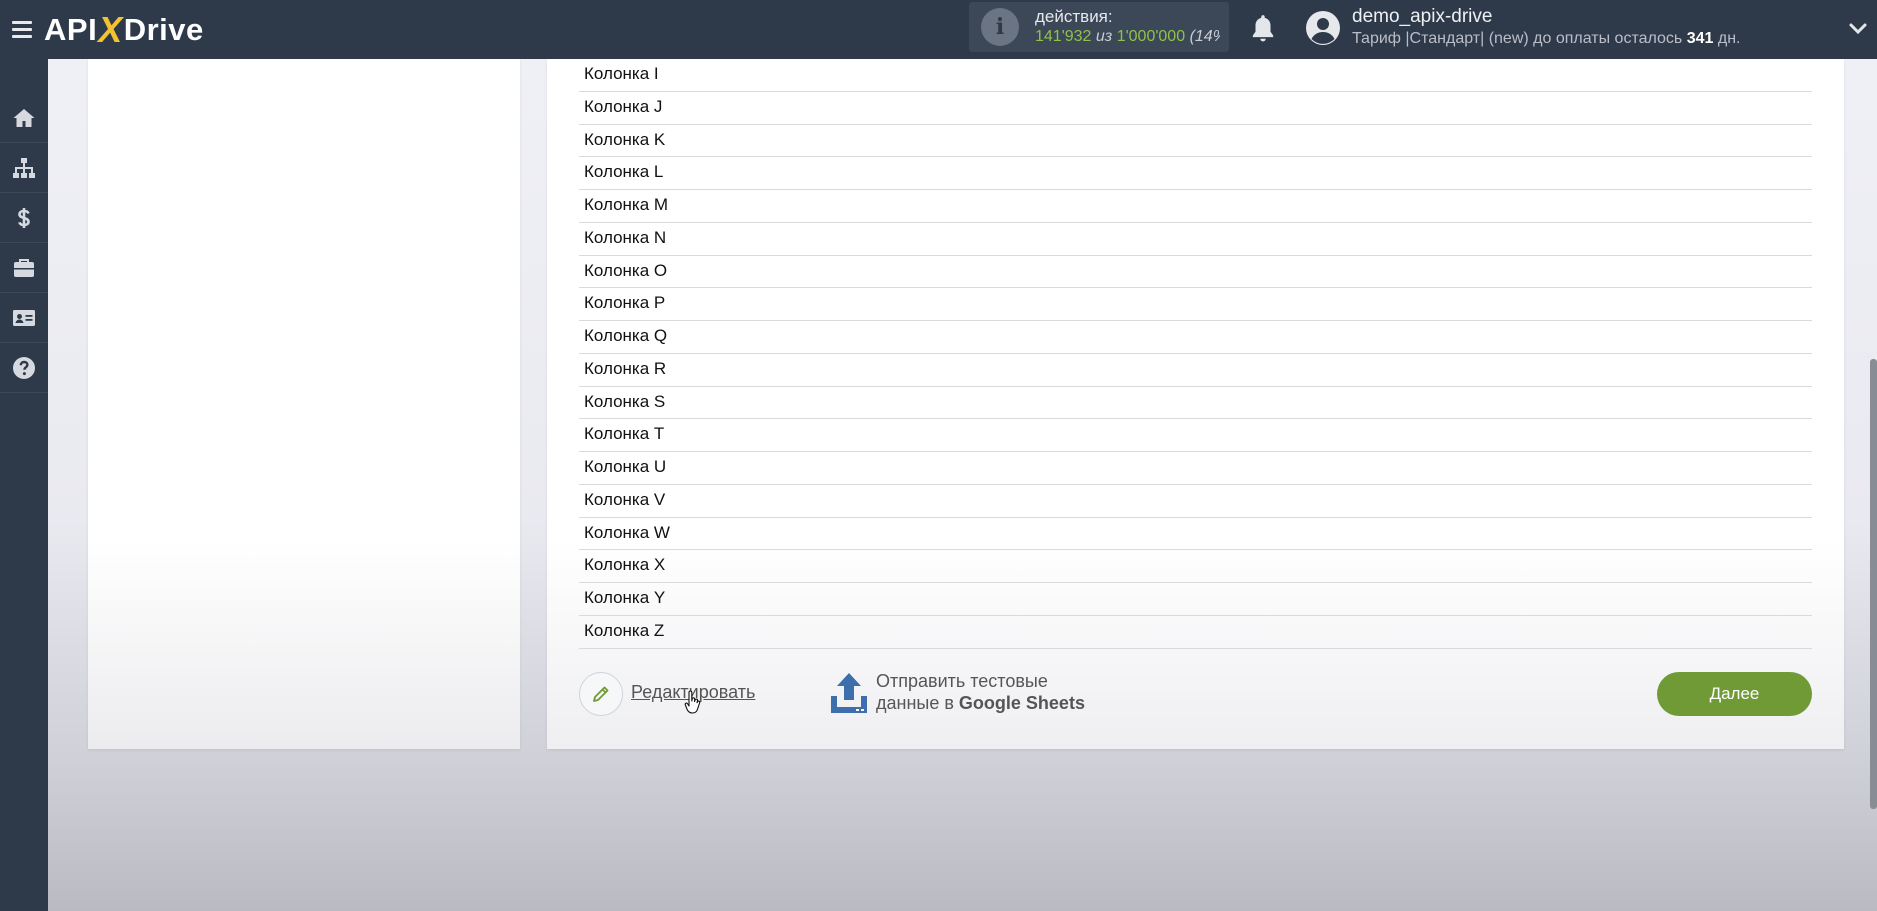 The height and width of the screenshot is (911, 1877). Describe the element at coordinates (1700, 38) in the screenshot. I see `plan-days: 341` at that location.